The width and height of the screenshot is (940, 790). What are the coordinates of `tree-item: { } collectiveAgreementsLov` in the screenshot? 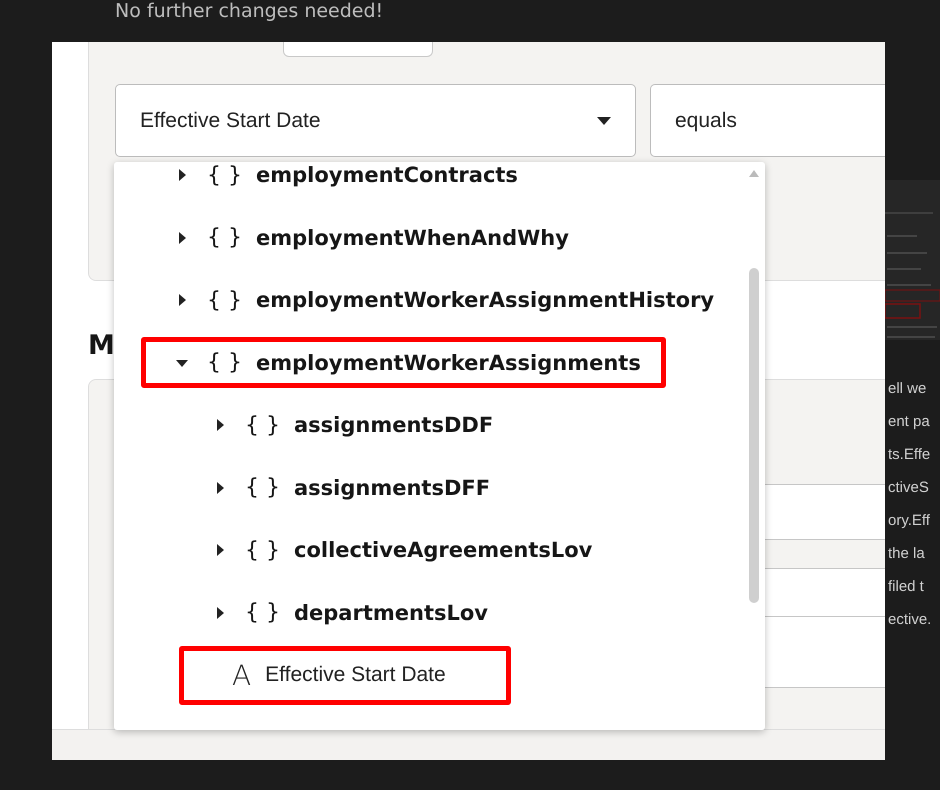 It's located at (398, 550).